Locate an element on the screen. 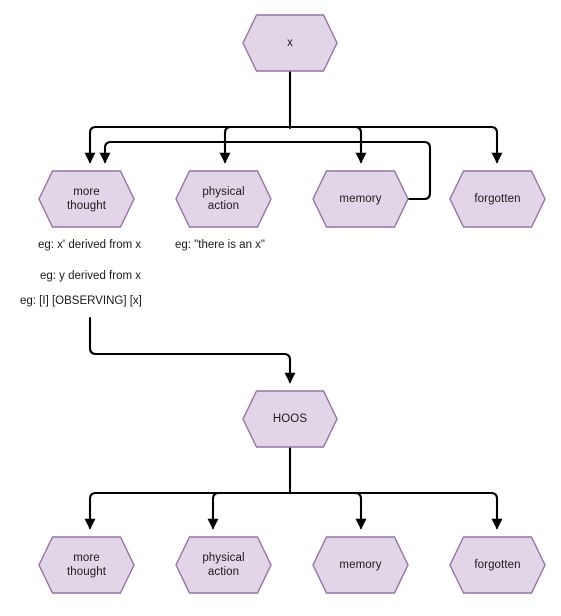 This screenshot has width=561, height=616. node-top-forgotten: forgotten is located at coordinates (497, 199).